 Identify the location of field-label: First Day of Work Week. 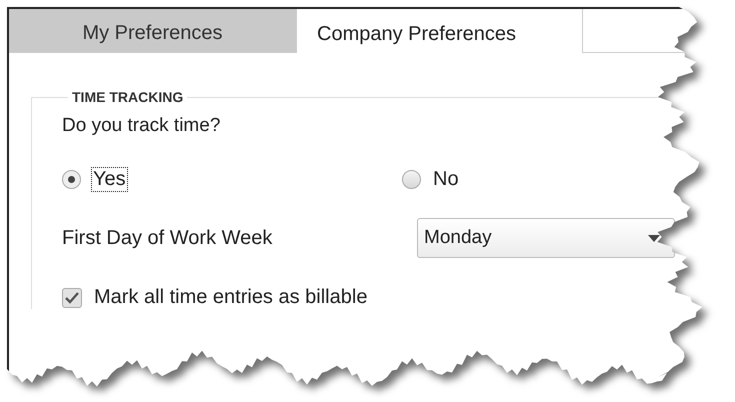
(168, 238).